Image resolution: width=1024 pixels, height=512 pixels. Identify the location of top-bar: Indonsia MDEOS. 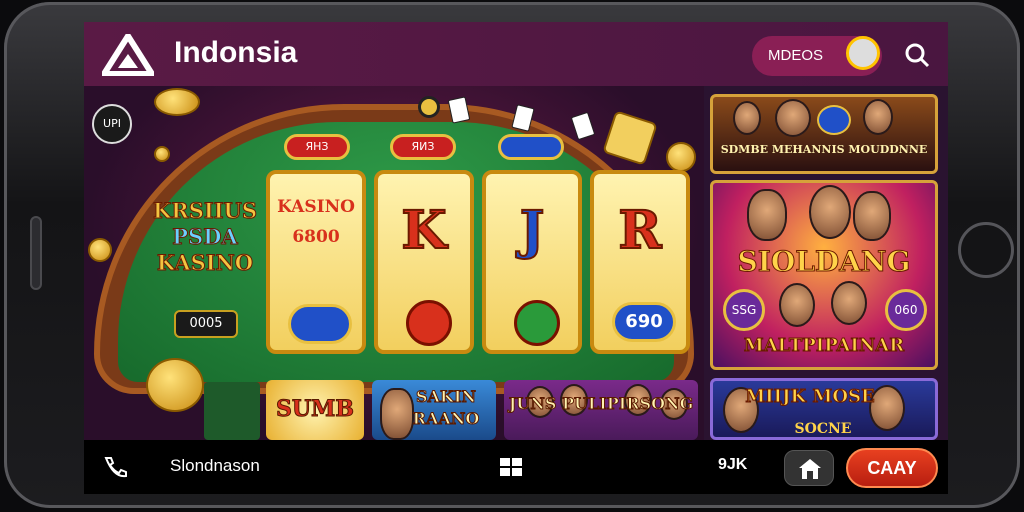
(516, 54).